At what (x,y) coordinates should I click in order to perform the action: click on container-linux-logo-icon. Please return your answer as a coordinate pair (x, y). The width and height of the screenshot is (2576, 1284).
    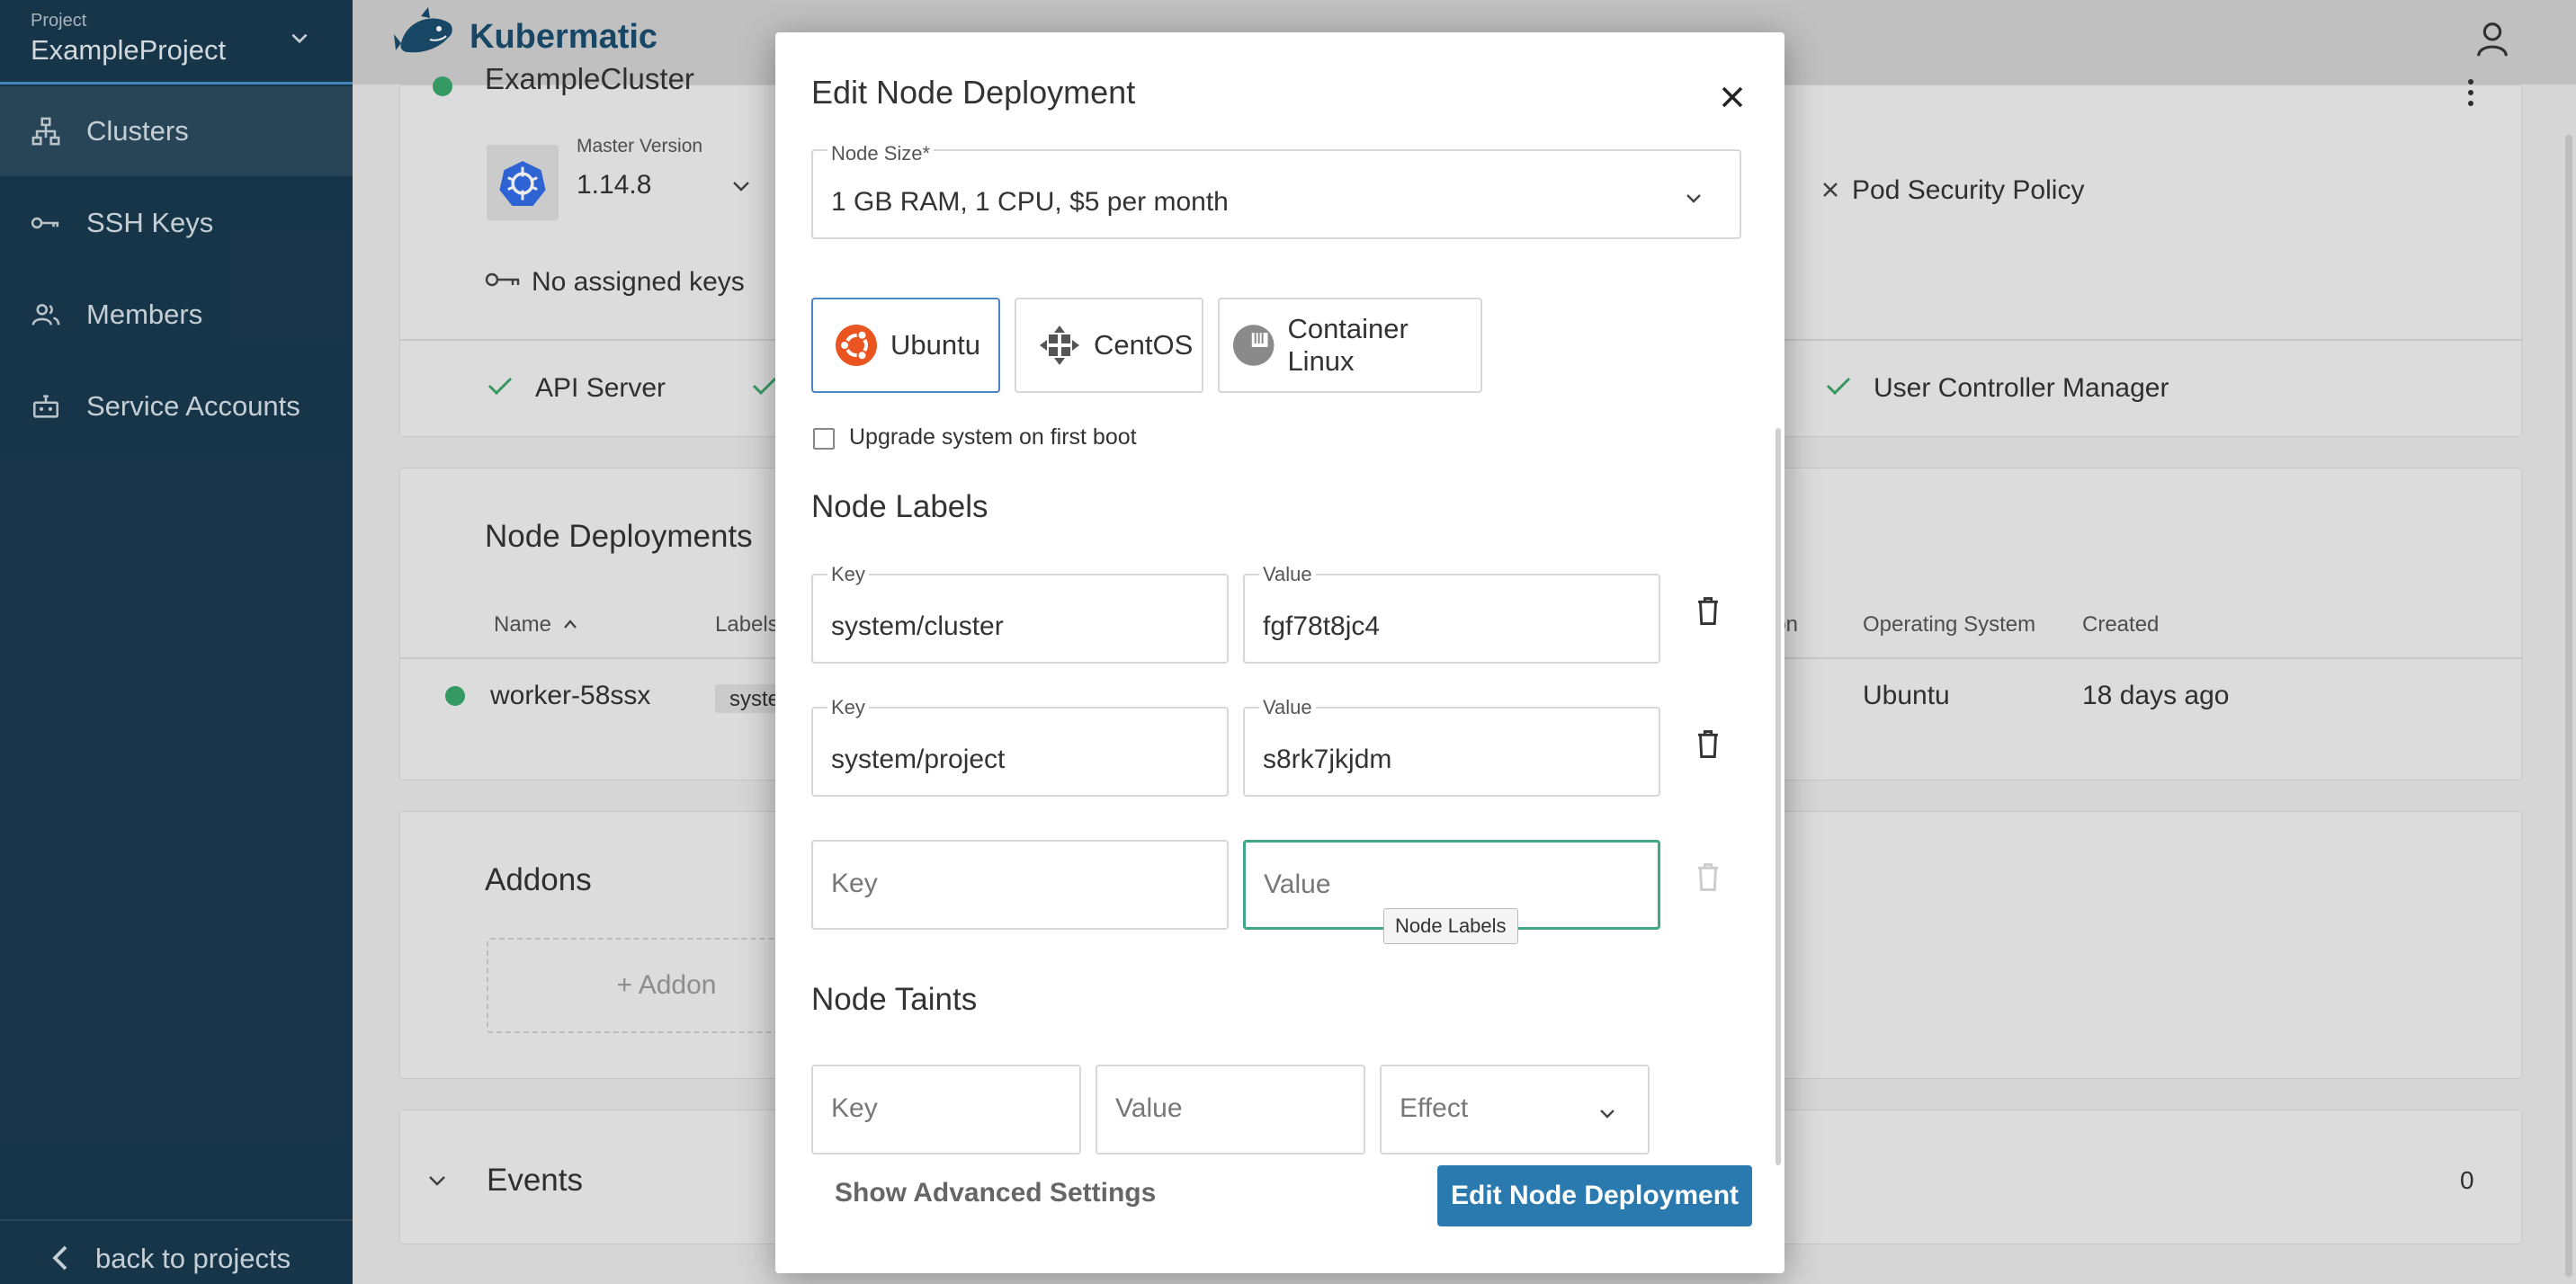
    Looking at the image, I should click on (1253, 346).